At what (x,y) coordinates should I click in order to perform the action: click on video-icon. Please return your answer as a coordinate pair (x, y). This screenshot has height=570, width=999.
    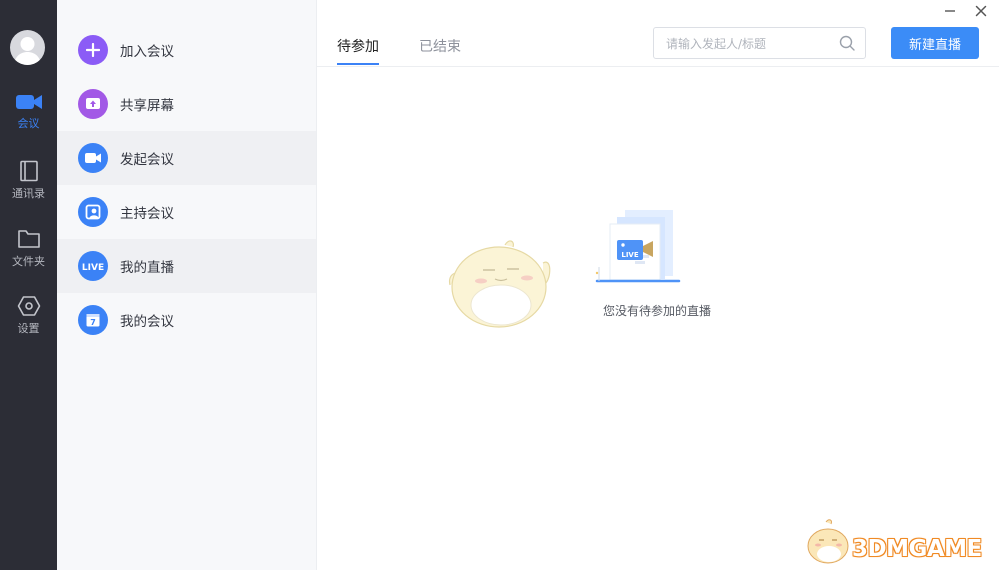
    Looking at the image, I should click on (93, 158).